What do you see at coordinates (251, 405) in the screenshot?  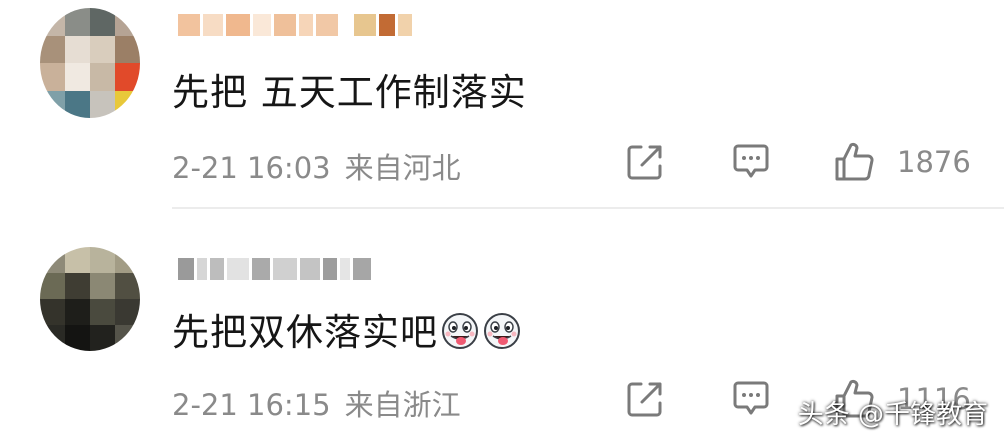 I see `comment-date: 2-21 16:15` at bounding box center [251, 405].